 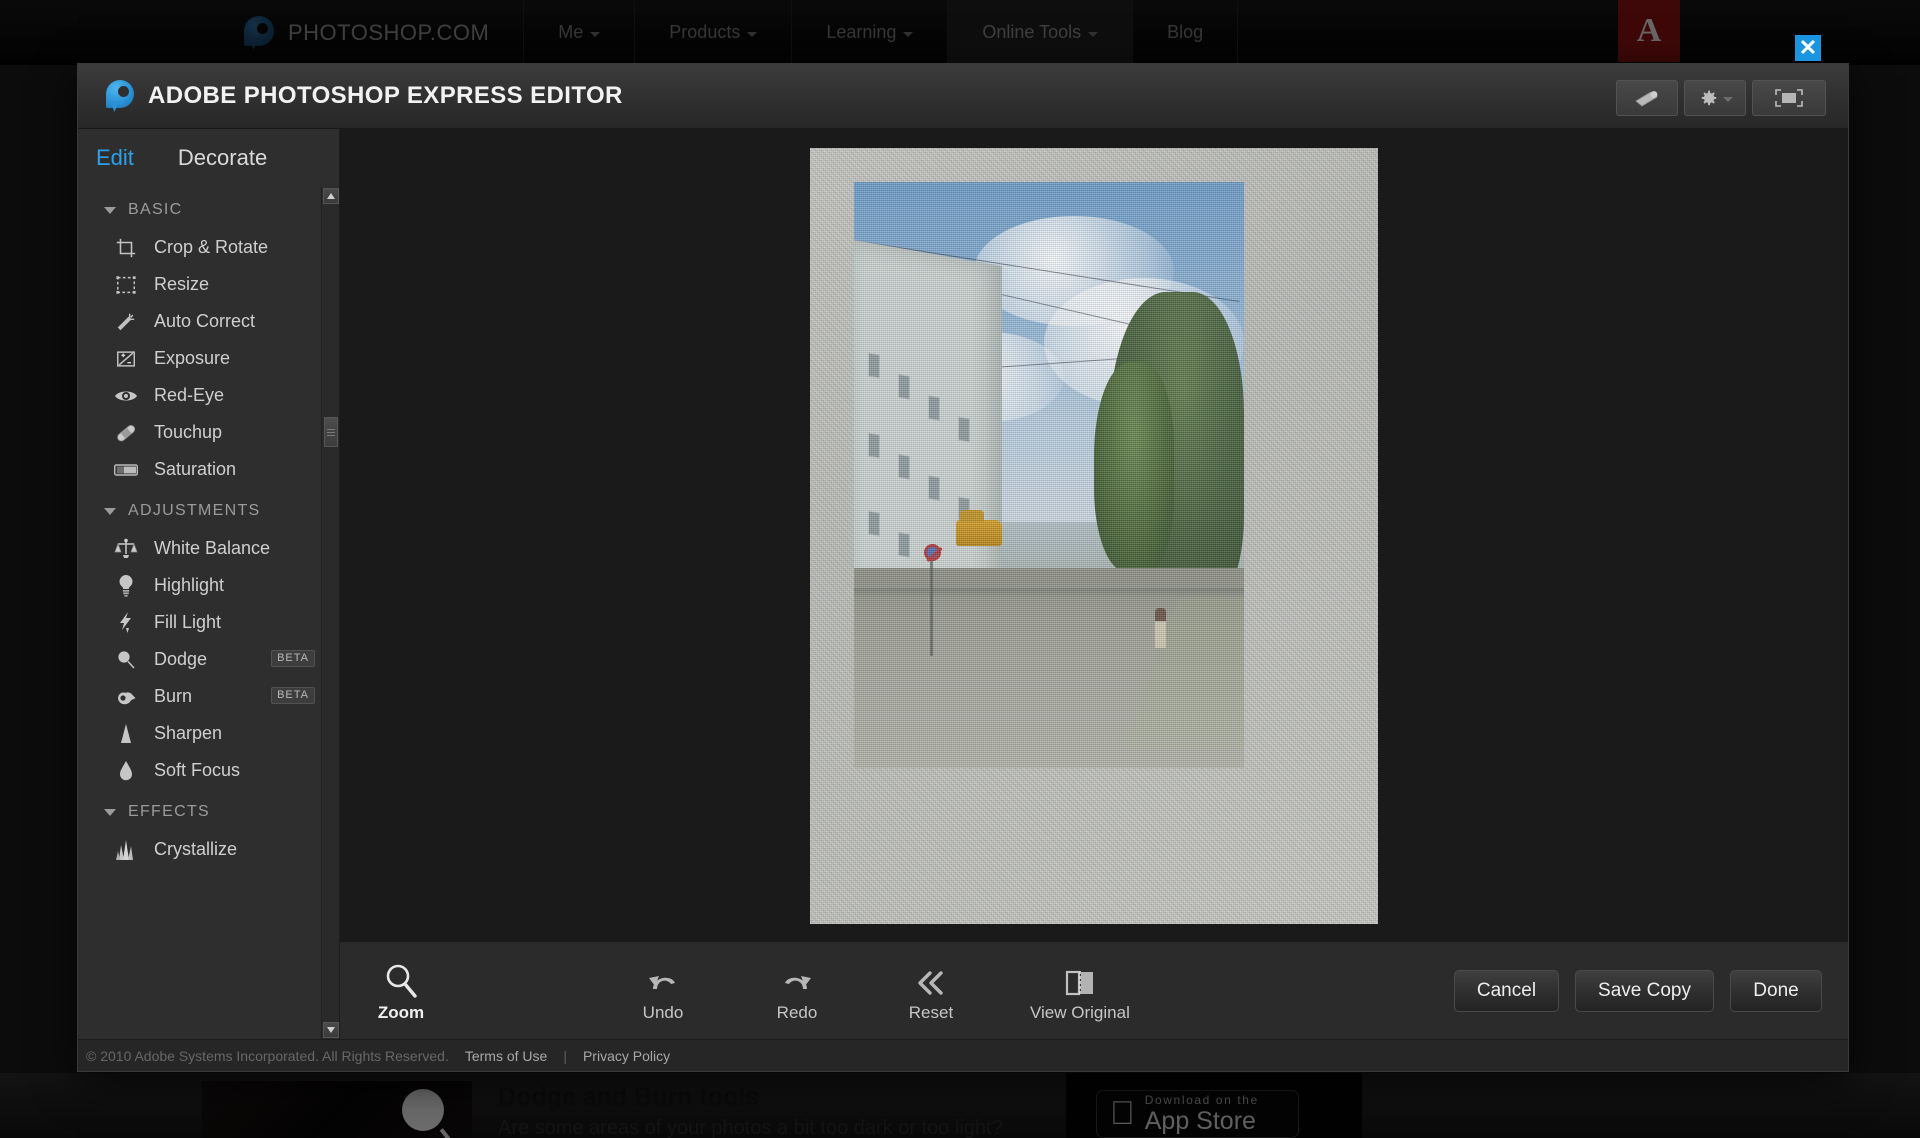 I want to click on tool-label: Crystallize, so click(x=196, y=849).